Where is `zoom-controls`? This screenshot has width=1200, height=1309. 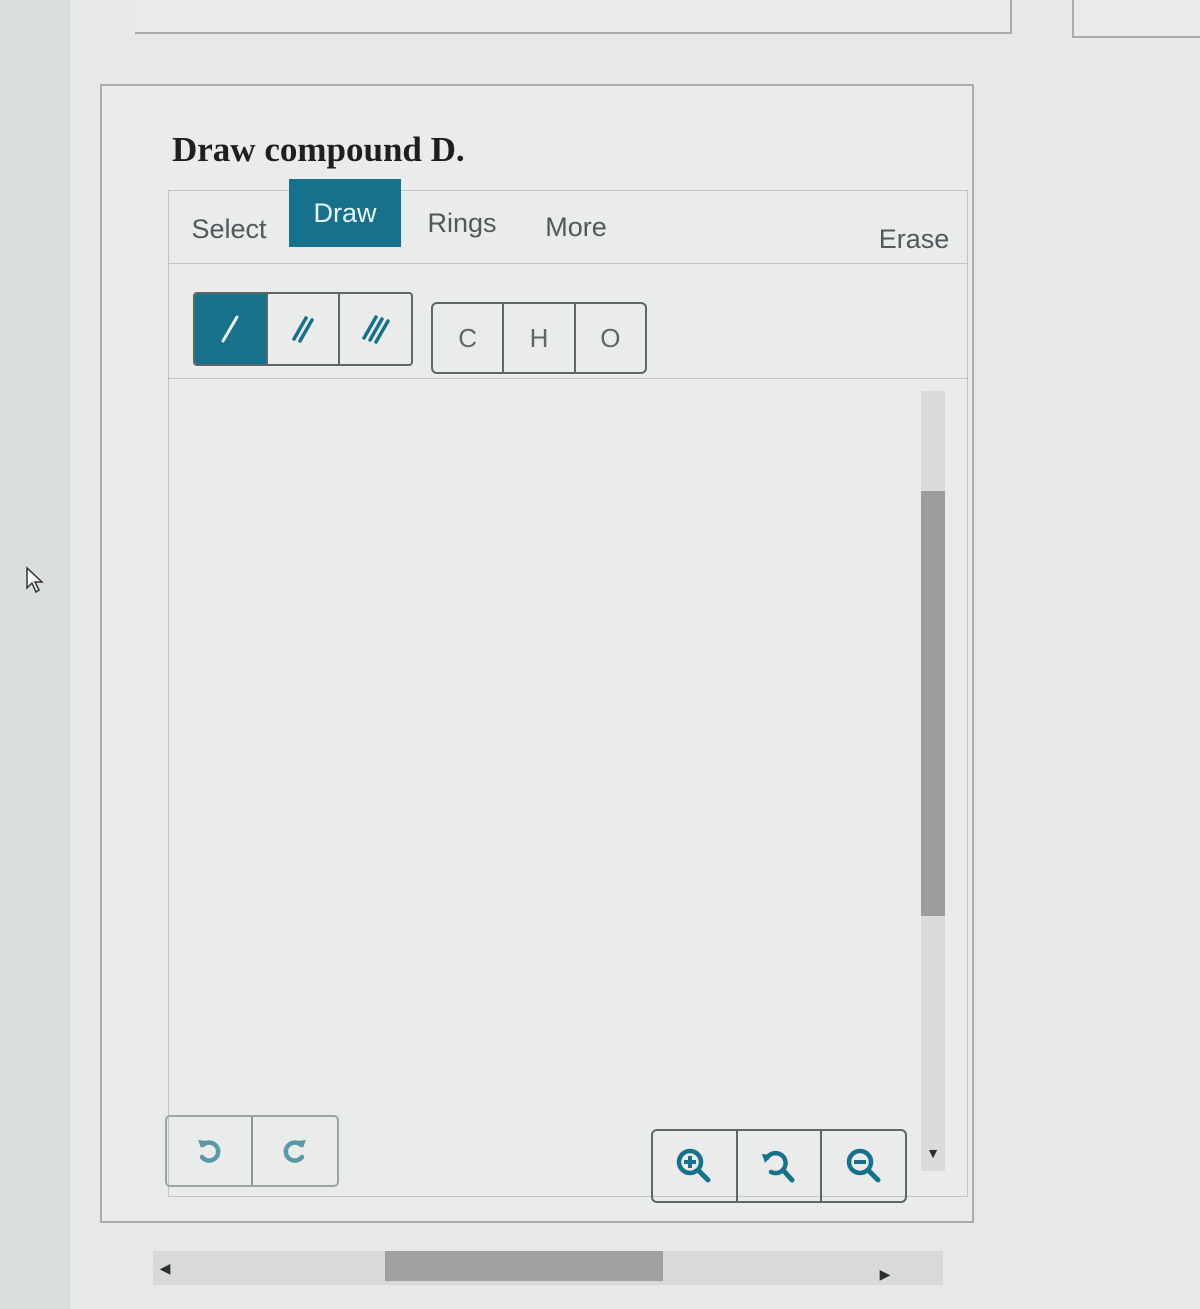 zoom-controls is located at coordinates (779, 1166).